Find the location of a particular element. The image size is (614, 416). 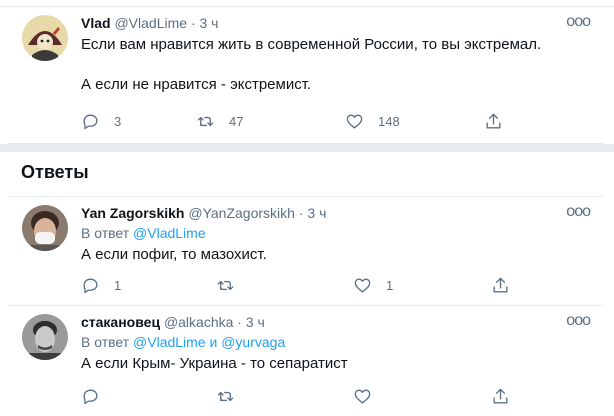

reply-button is located at coordinates (97, 396).